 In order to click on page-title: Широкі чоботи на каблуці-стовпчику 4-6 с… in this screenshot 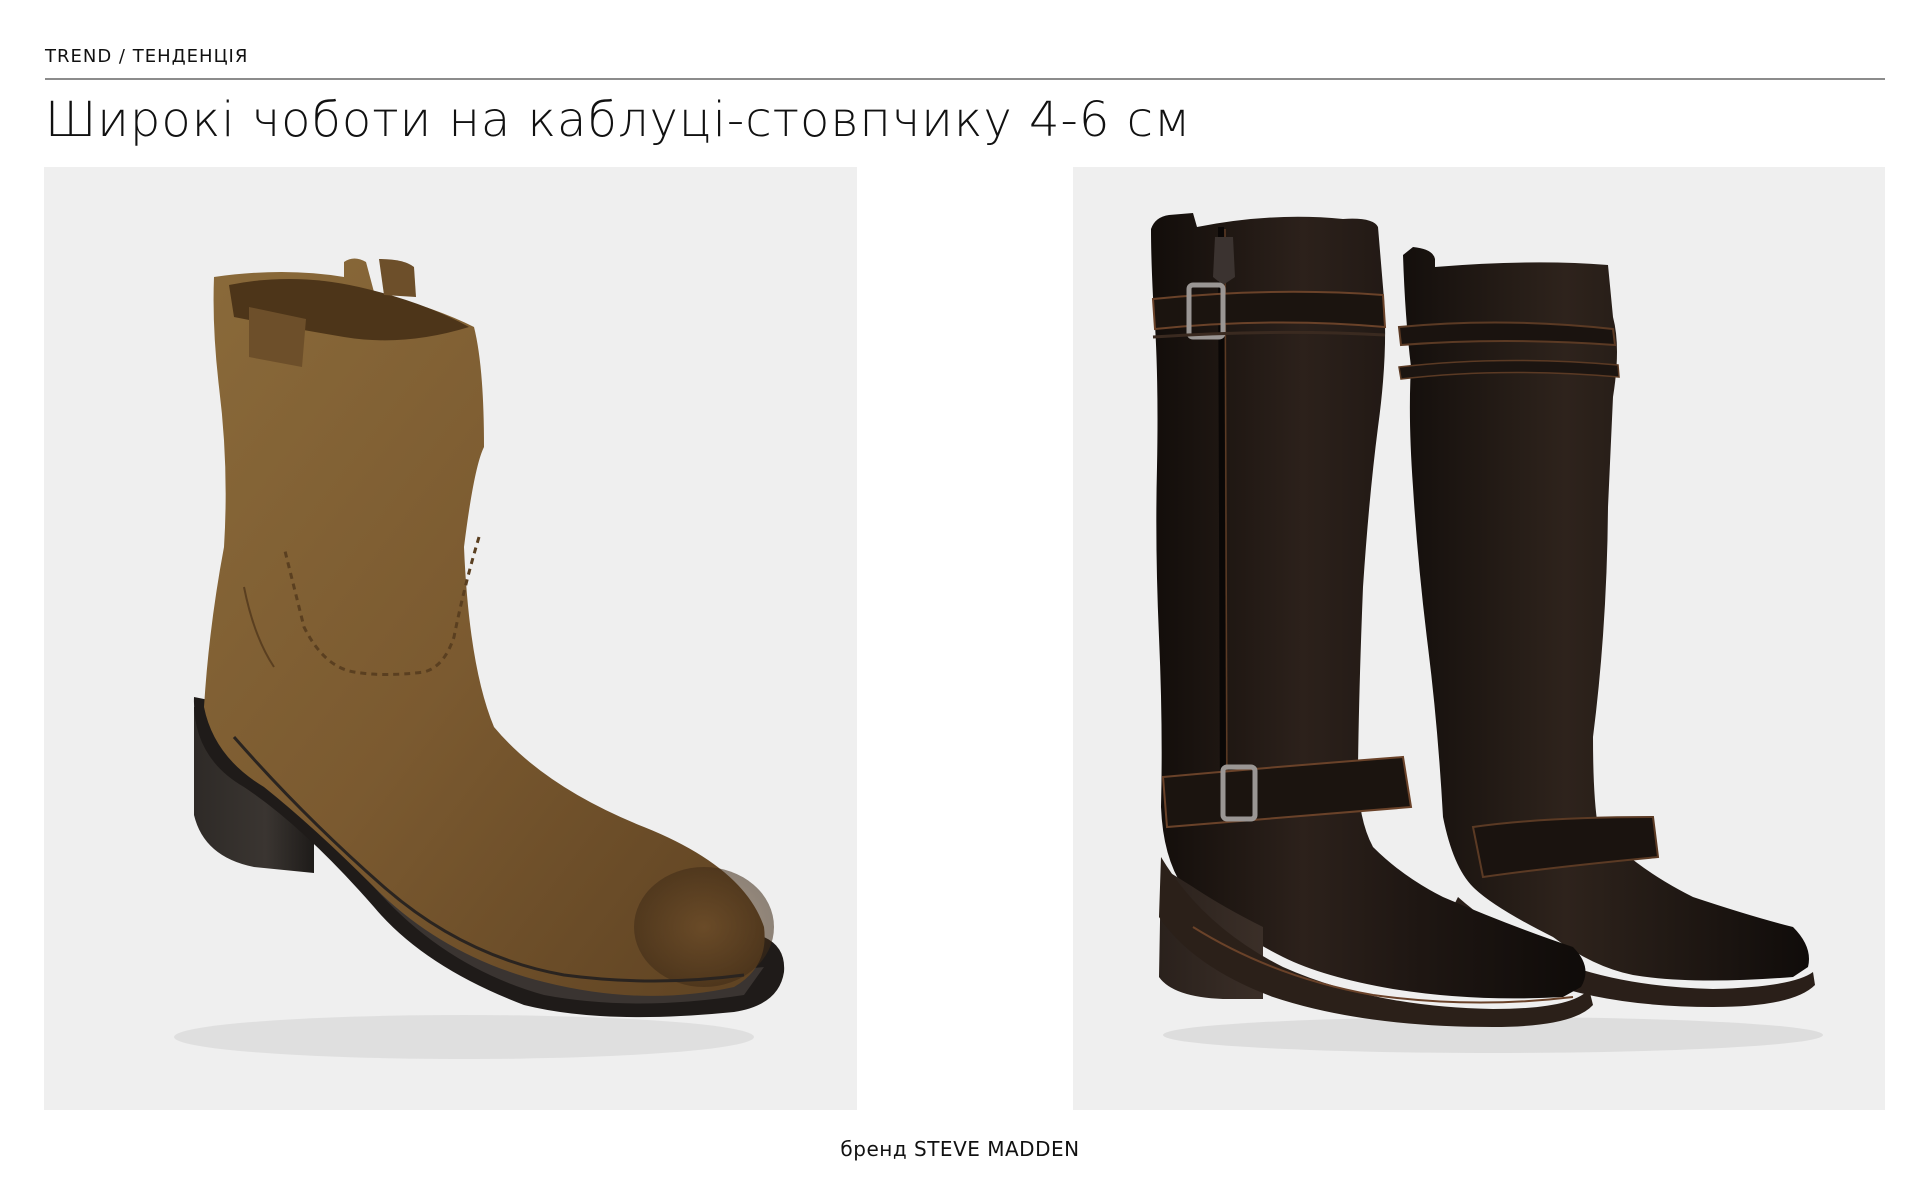, I will do `click(618, 120)`.